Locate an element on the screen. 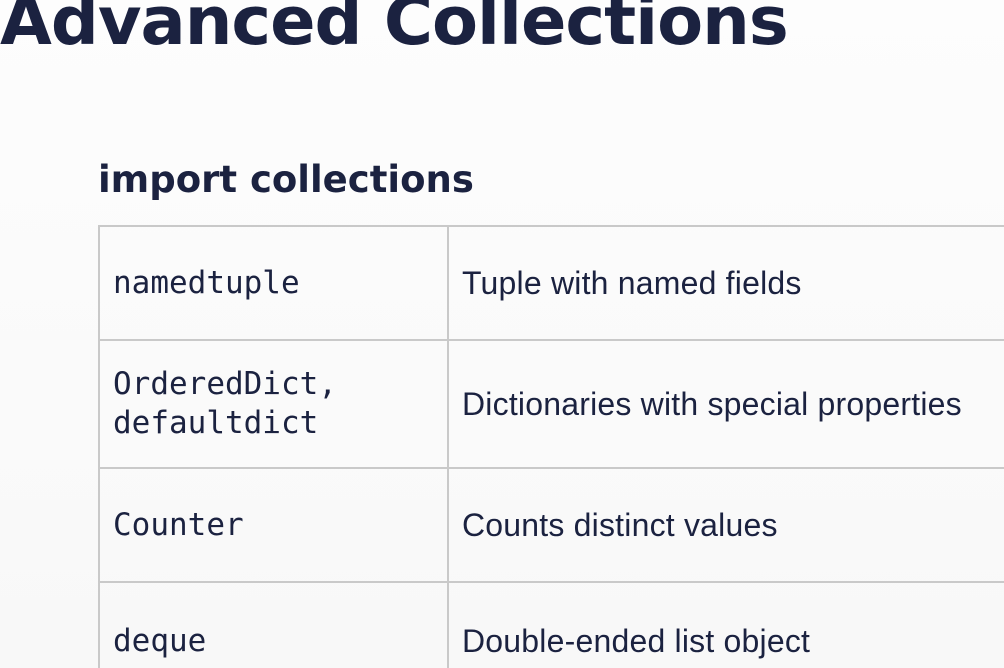 The height and width of the screenshot is (668, 1004). collection-description-cell: Dictionaries with special properties is located at coordinates (725, 404).